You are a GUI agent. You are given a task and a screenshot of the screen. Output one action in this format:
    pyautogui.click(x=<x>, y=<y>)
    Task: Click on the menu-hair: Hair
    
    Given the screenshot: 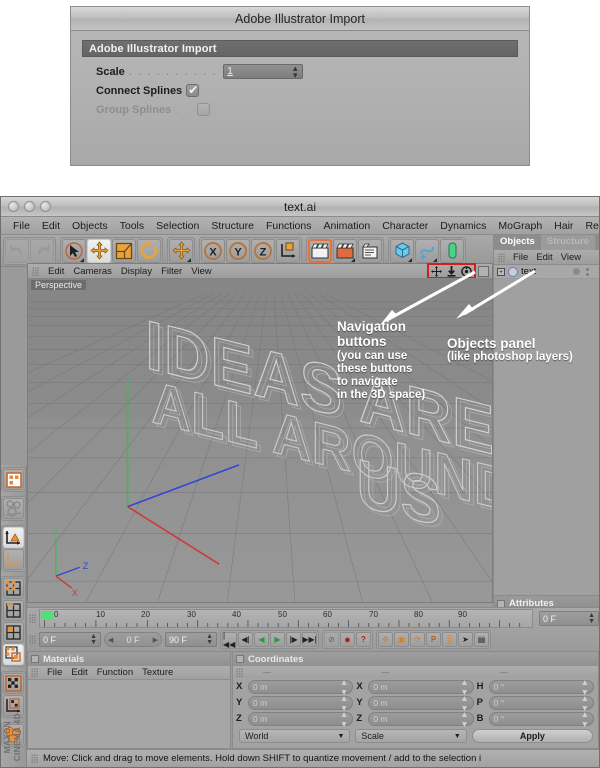 What is the action you would take?
    pyautogui.click(x=563, y=226)
    